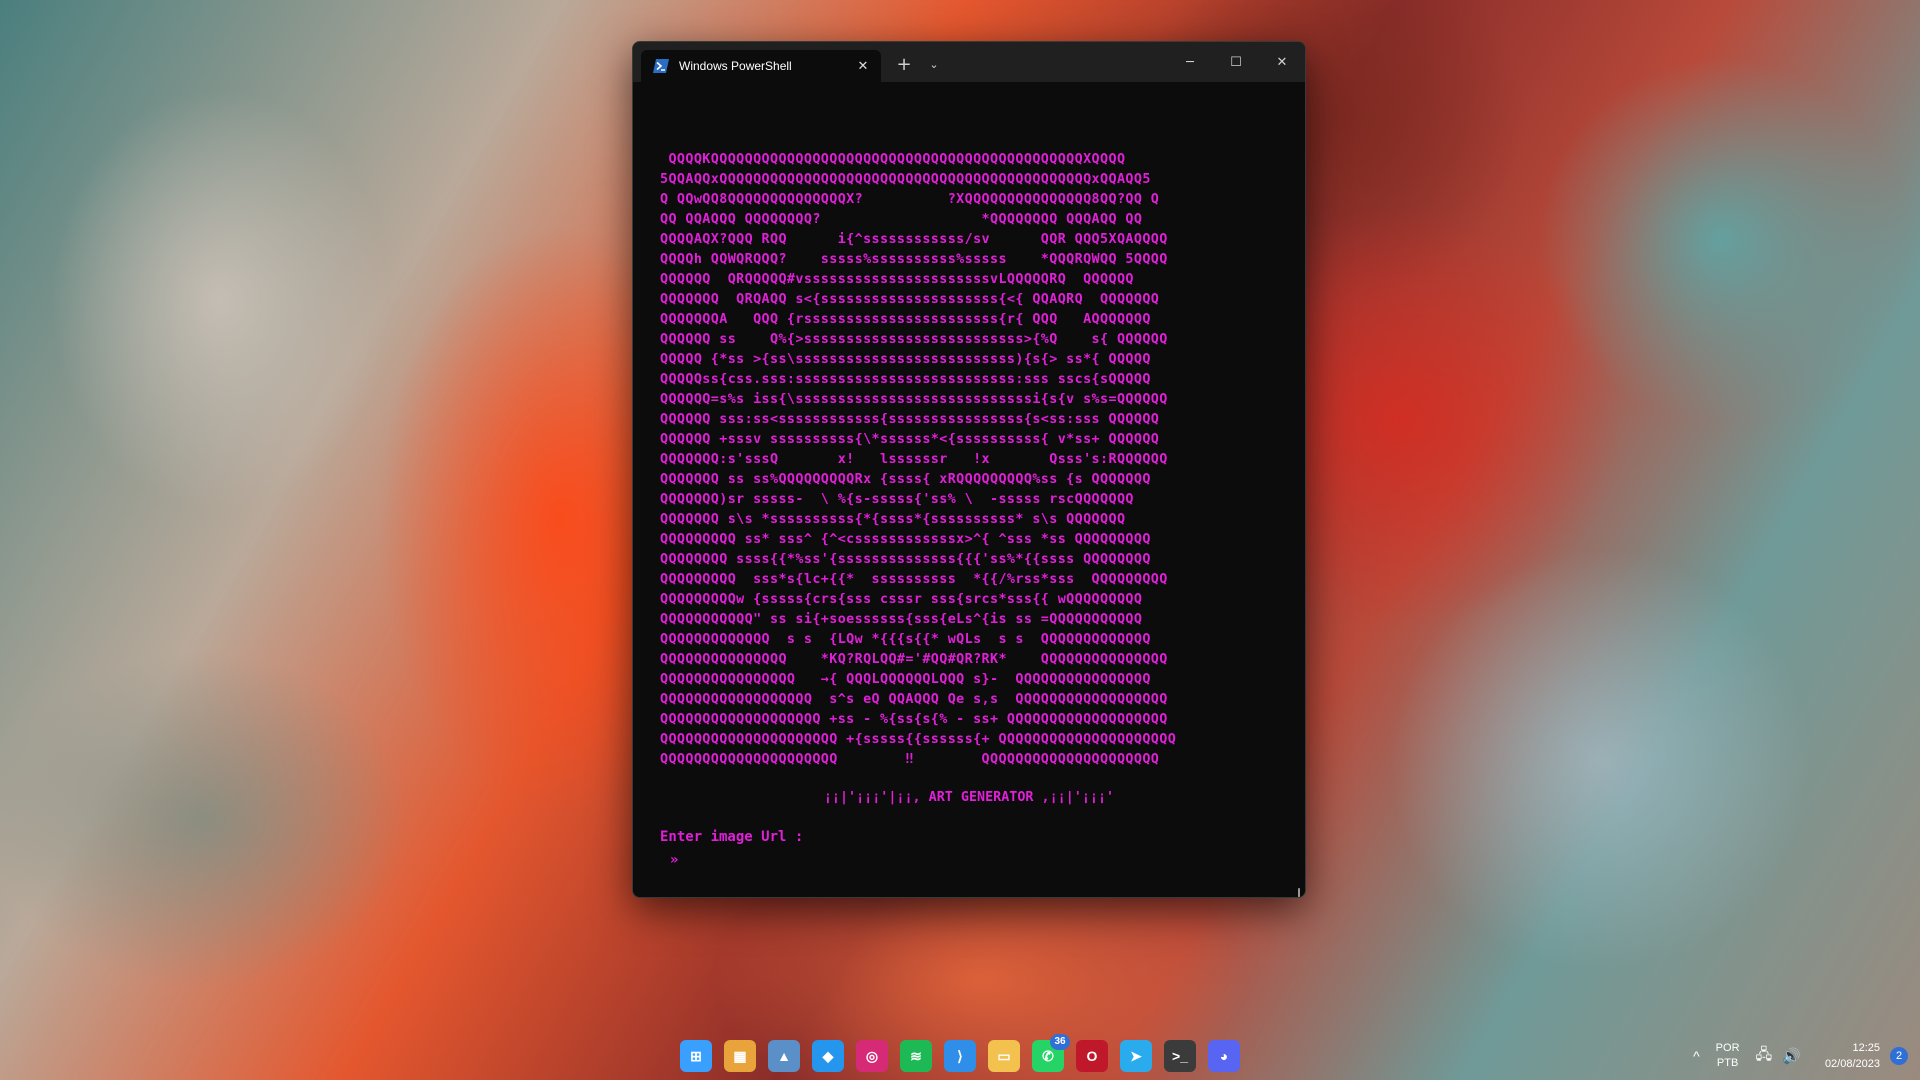  I want to click on image-url-prompt: Enter image Url :, so click(732, 837).